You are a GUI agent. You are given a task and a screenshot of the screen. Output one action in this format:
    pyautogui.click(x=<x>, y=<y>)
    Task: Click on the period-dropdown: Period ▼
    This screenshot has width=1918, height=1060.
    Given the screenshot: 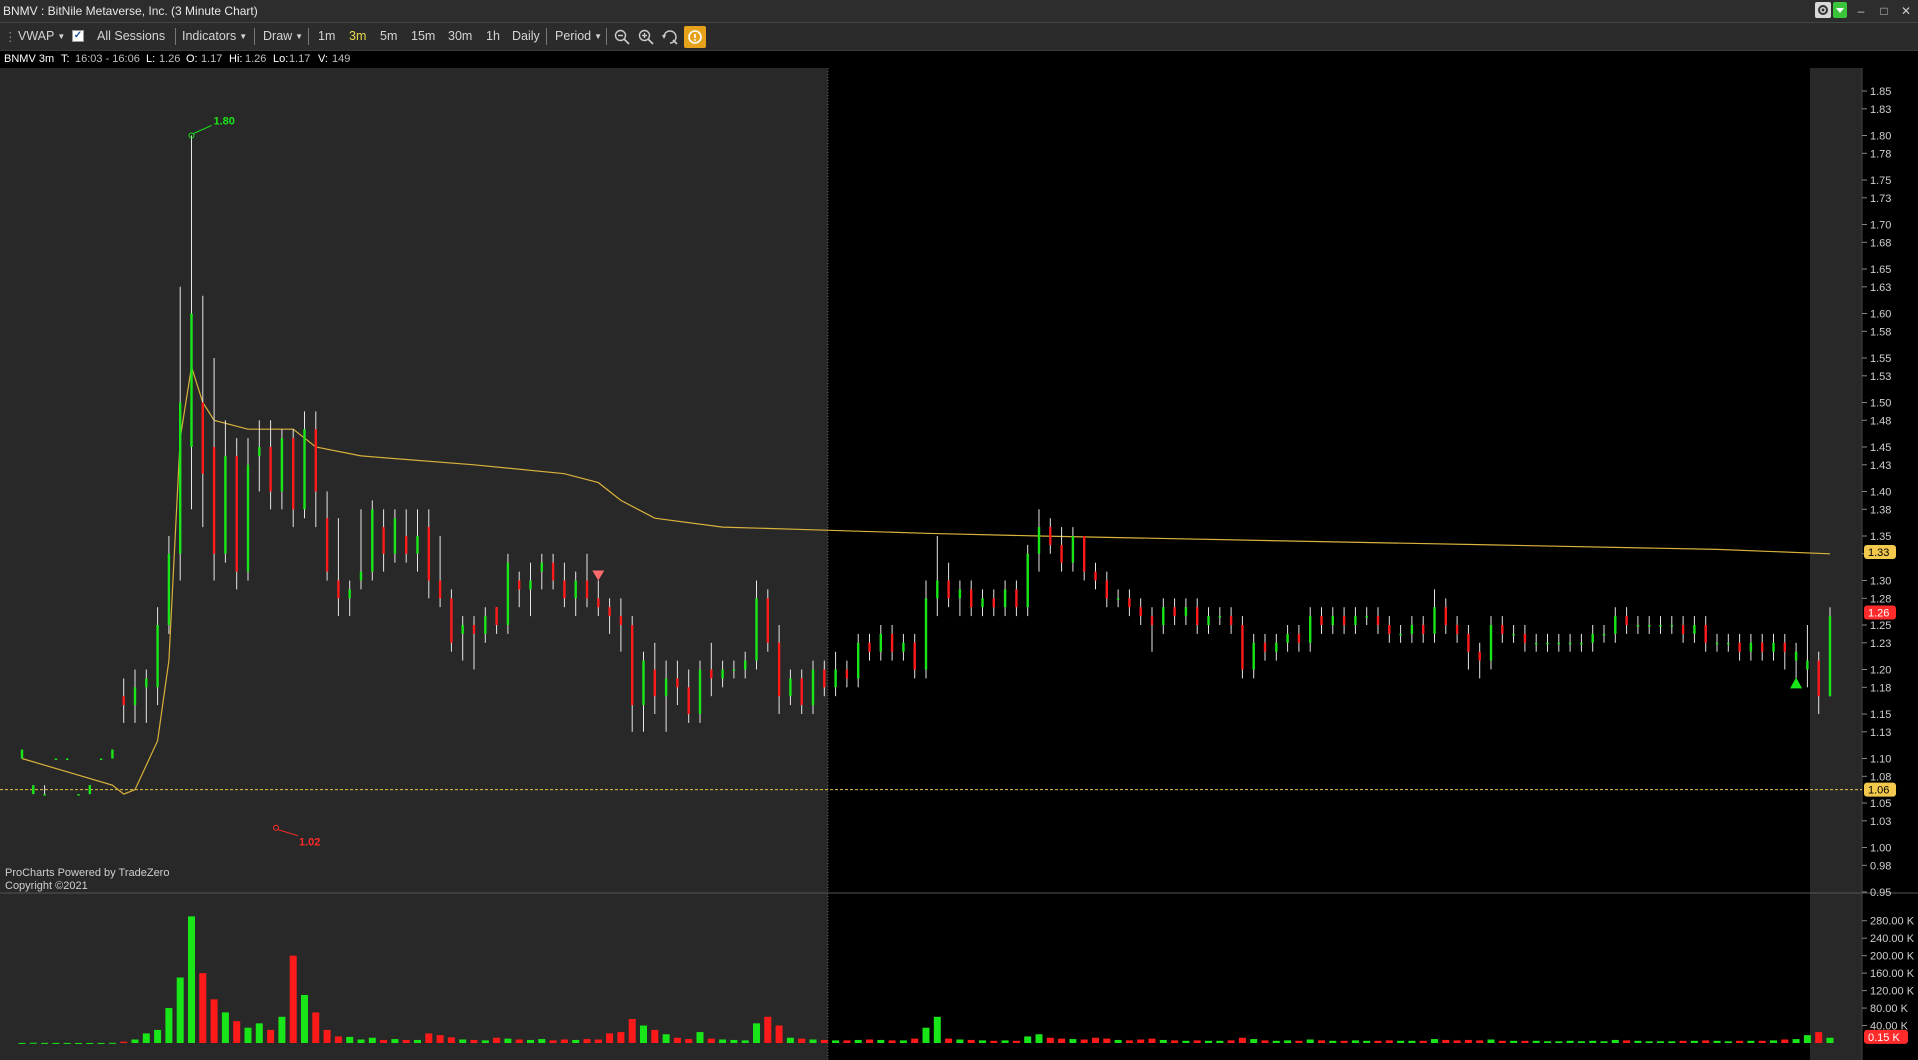 What is the action you would take?
    pyautogui.click(x=578, y=36)
    